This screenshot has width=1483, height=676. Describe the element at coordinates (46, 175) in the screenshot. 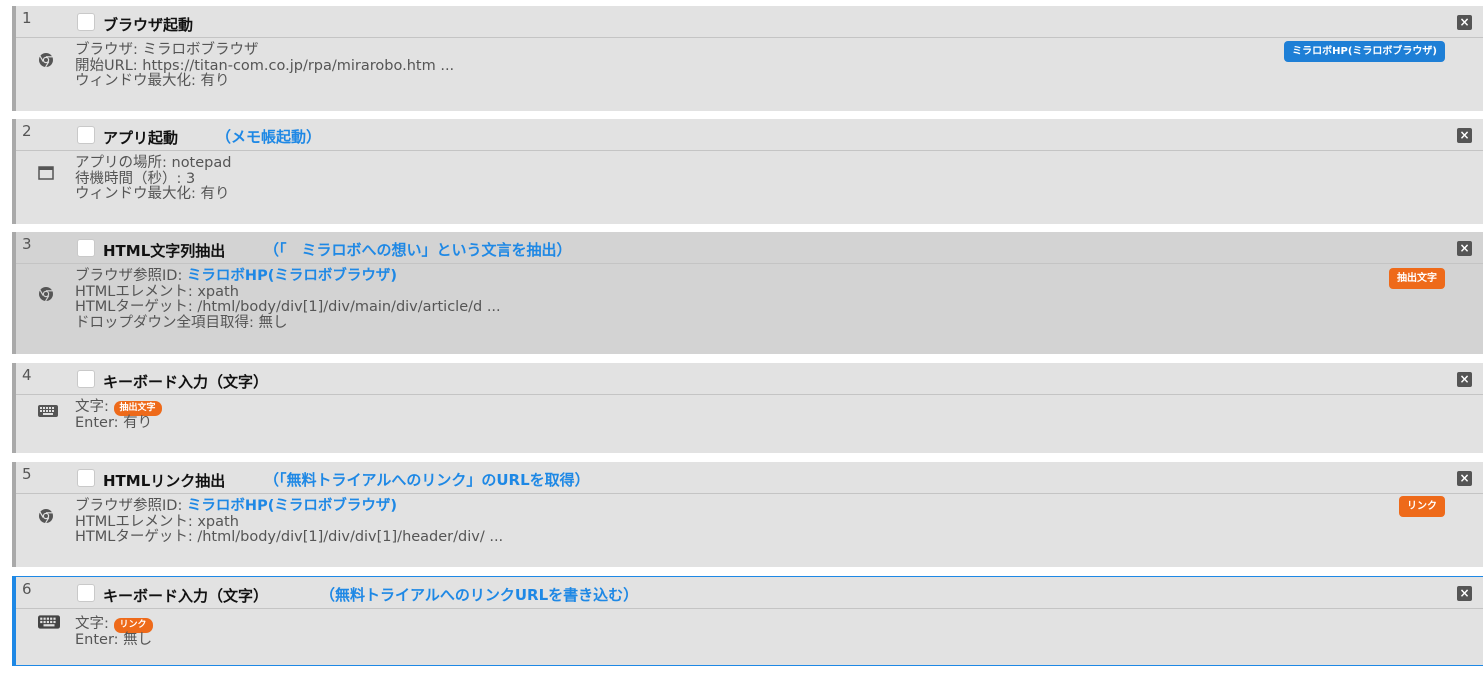

I see `window-icon` at that location.